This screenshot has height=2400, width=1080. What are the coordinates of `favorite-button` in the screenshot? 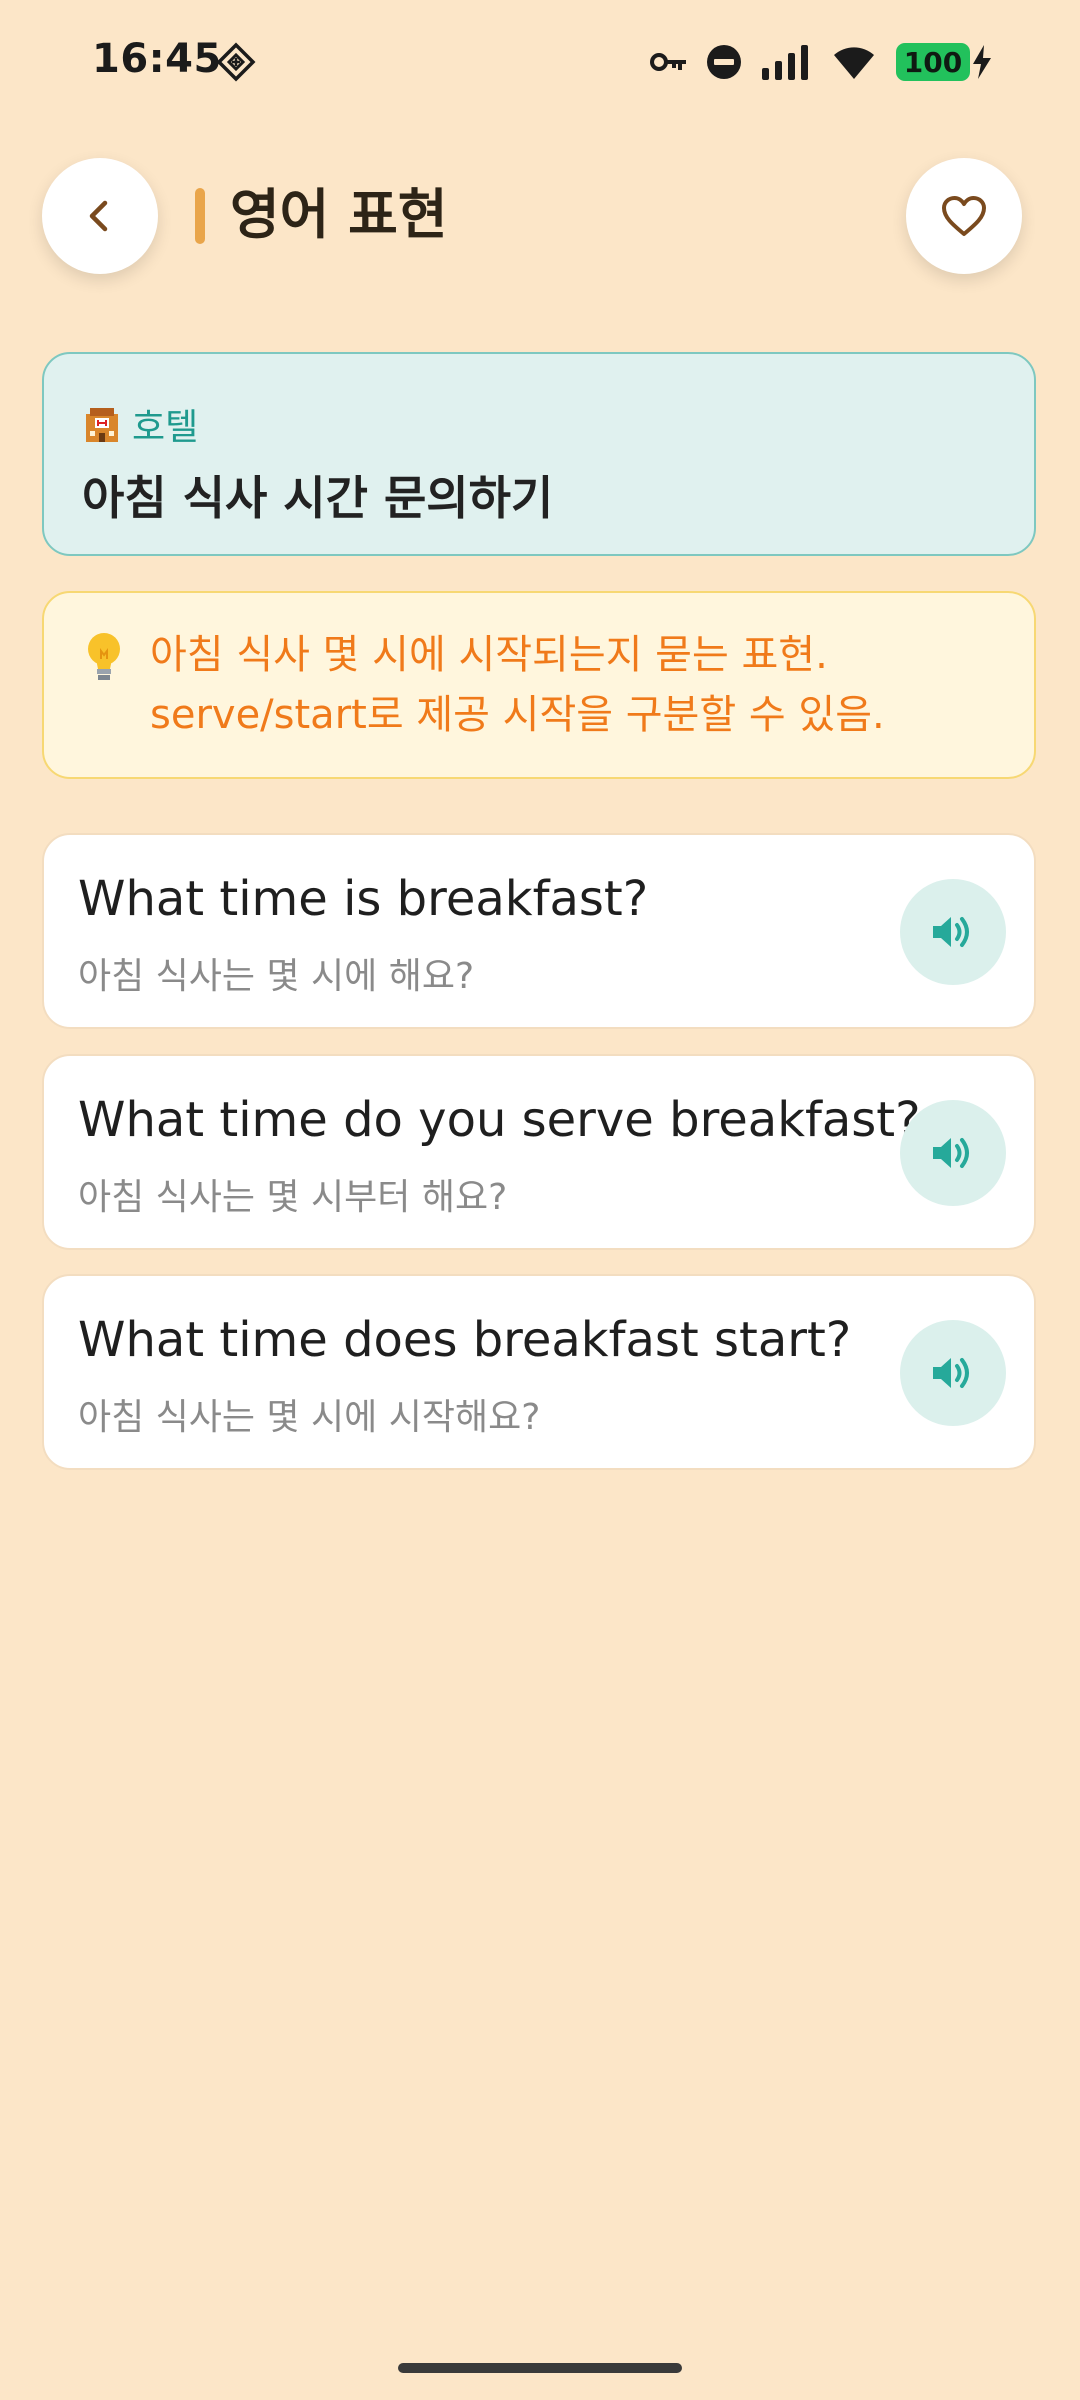 It's located at (964, 216).